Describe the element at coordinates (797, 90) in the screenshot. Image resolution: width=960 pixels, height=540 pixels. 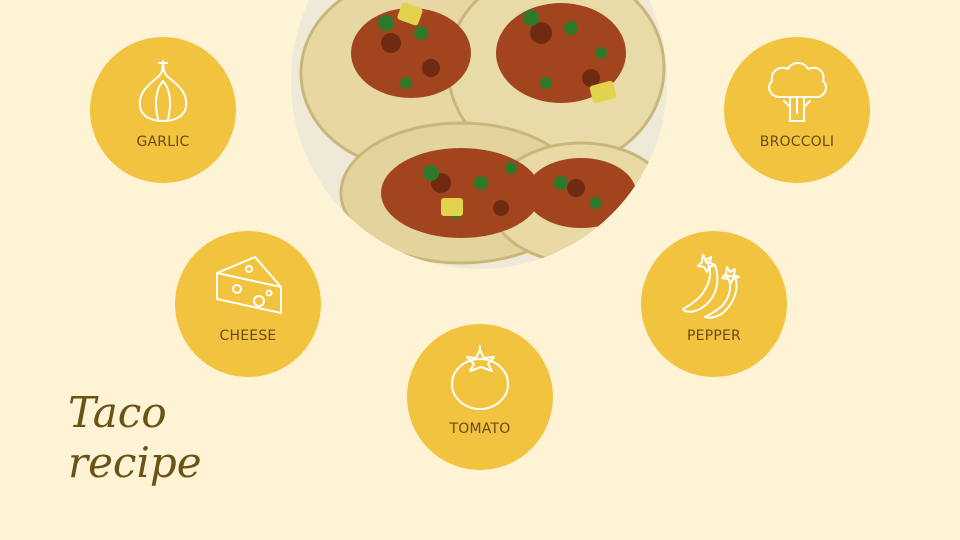
I see `broccoli-icon` at that location.